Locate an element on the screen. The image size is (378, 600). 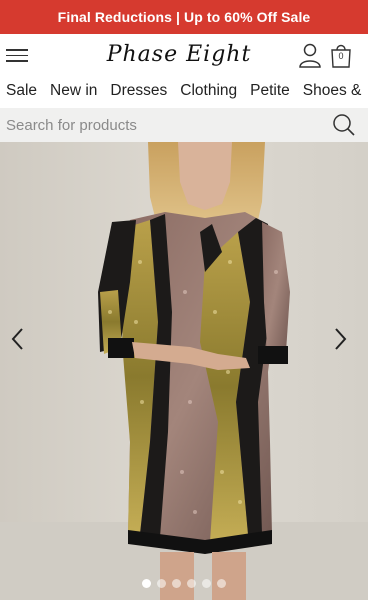
site-header: Phase Eight 0 is located at coordinates (184, 55).